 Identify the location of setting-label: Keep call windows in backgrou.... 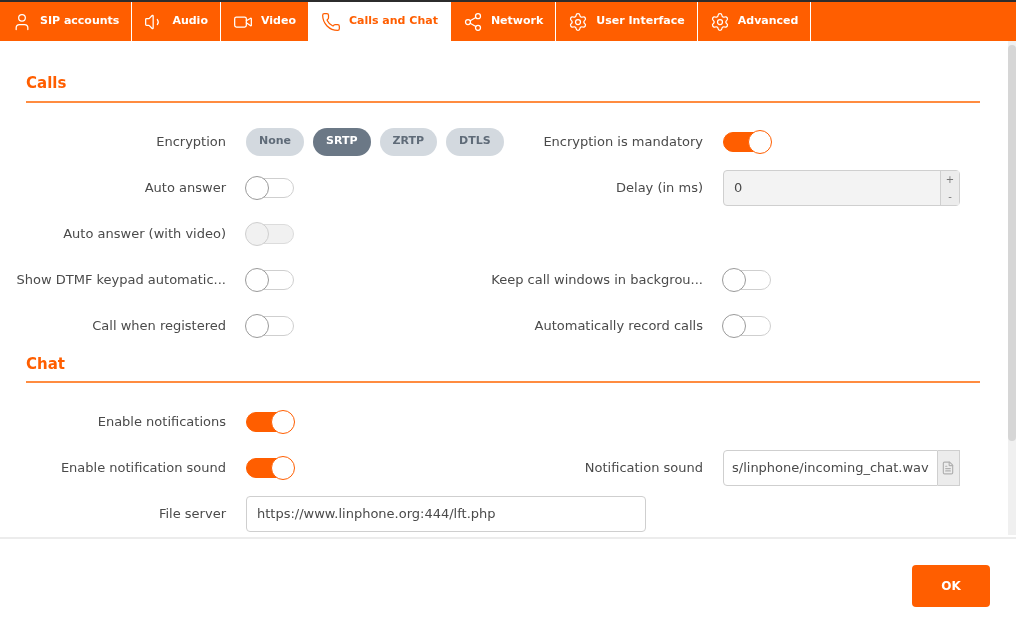
(596, 279).